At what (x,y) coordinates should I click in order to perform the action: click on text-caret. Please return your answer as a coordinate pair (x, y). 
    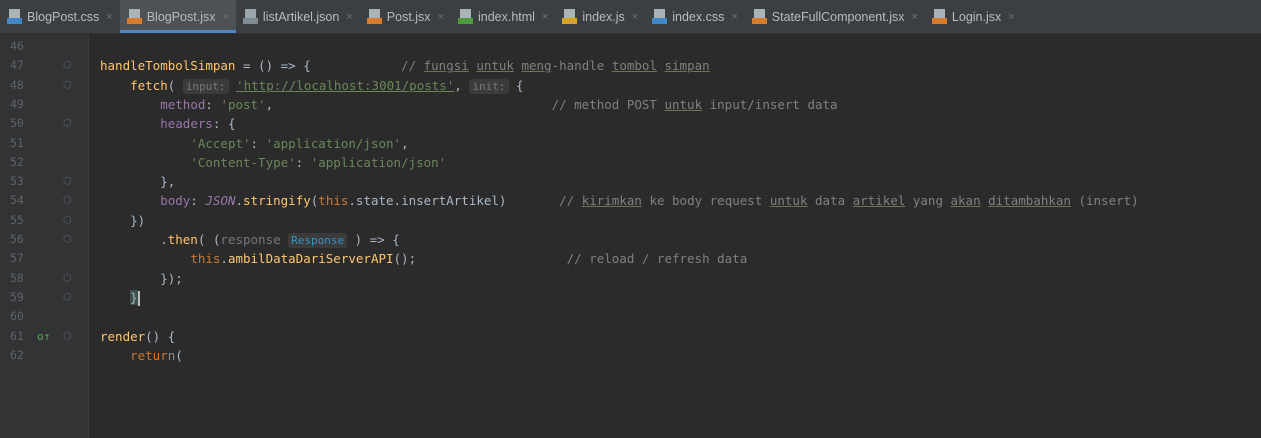
    Looking at the image, I should click on (138, 298).